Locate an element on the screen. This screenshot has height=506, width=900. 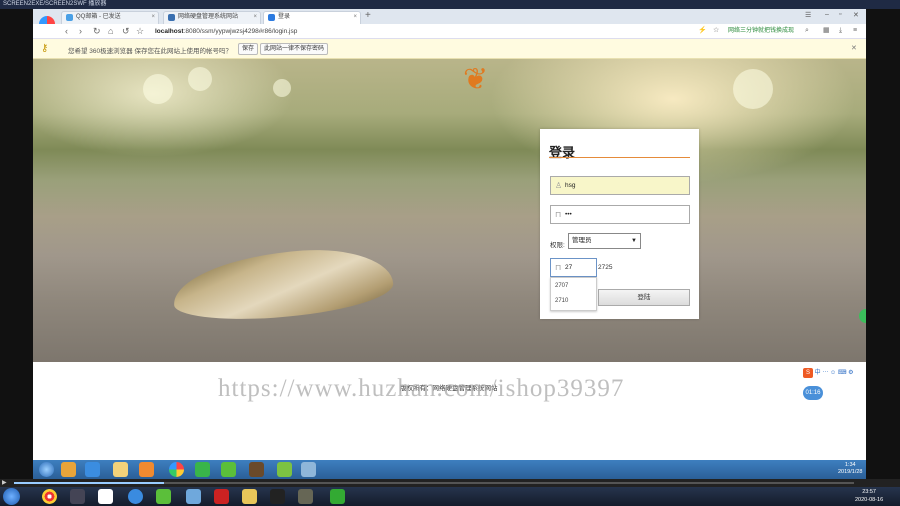
close-bar-icon: ✕ is located at coordinates (854, 48).